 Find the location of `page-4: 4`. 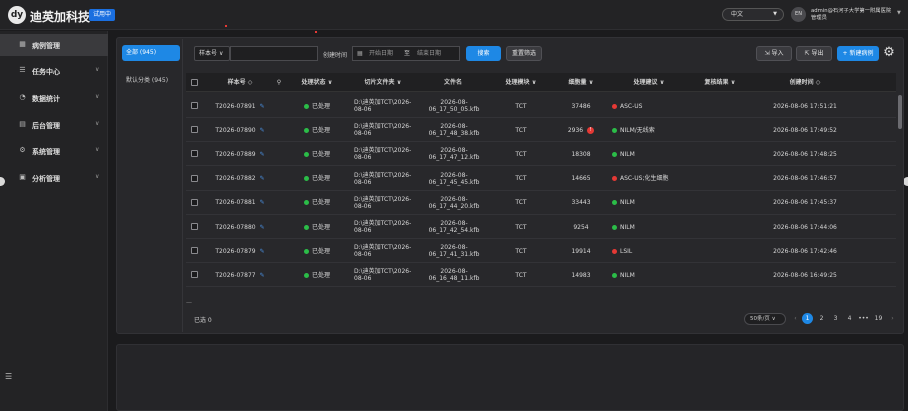

page-4: 4 is located at coordinates (849, 318).